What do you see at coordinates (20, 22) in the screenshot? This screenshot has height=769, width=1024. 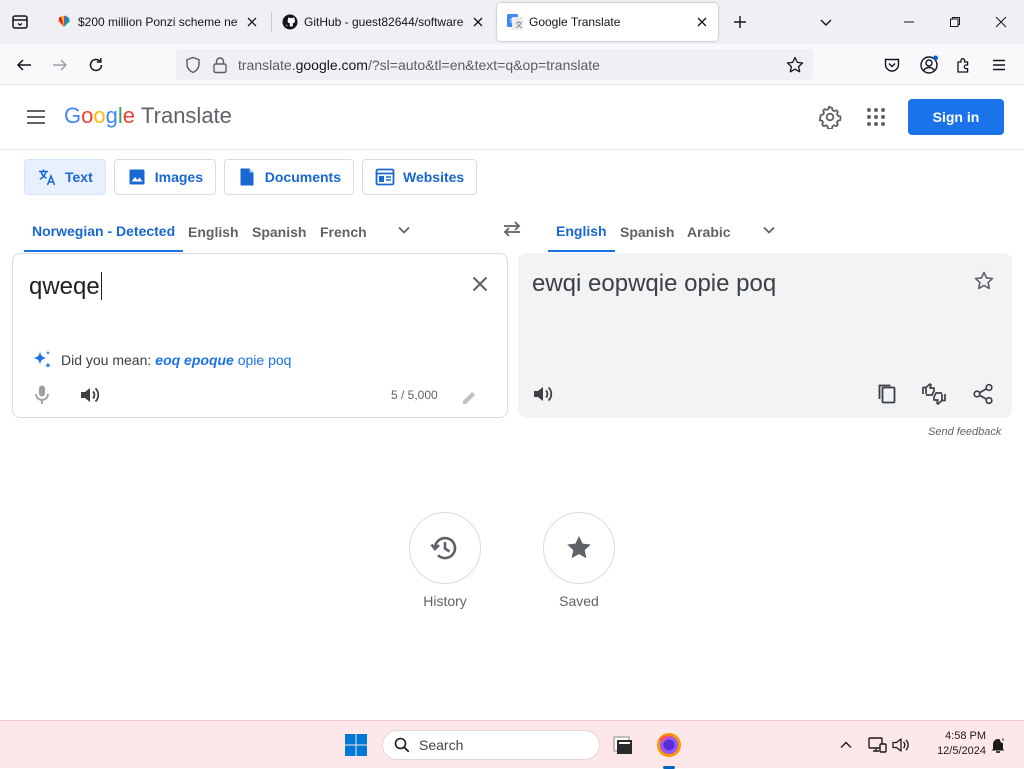 I see `tab-list-icon` at bounding box center [20, 22].